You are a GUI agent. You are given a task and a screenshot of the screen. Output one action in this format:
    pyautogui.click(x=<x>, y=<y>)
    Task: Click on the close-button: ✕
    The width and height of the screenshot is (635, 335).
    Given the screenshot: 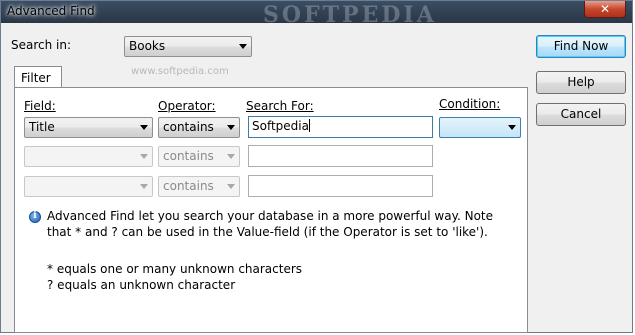 What is the action you would take?
    pyautogui.click(x=605, y=9)
    